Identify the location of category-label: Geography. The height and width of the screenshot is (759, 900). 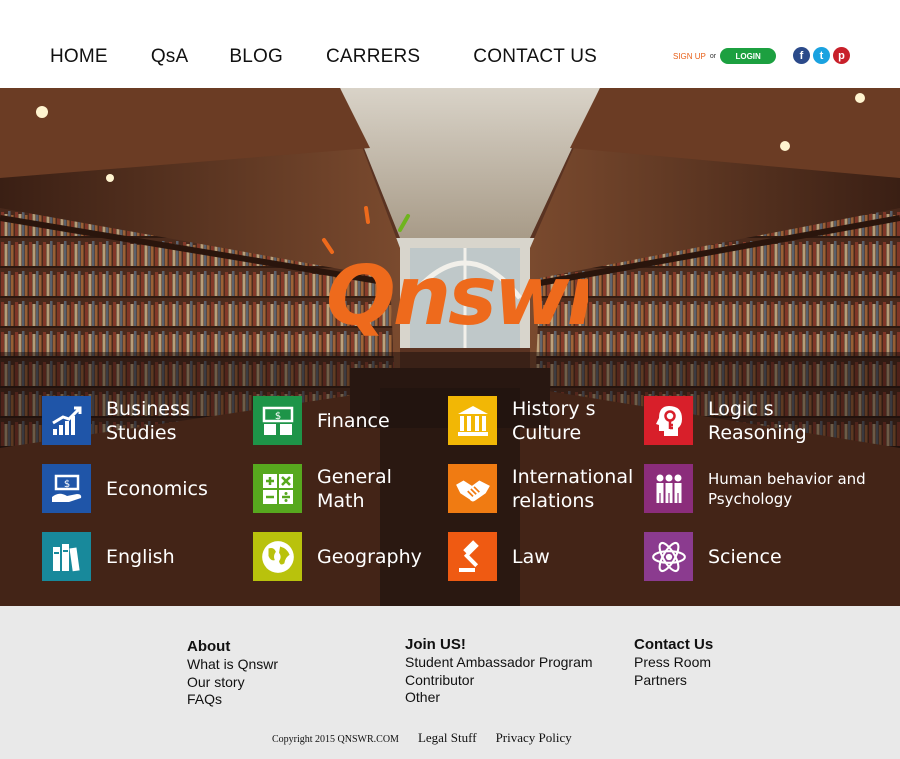
(369, 556).